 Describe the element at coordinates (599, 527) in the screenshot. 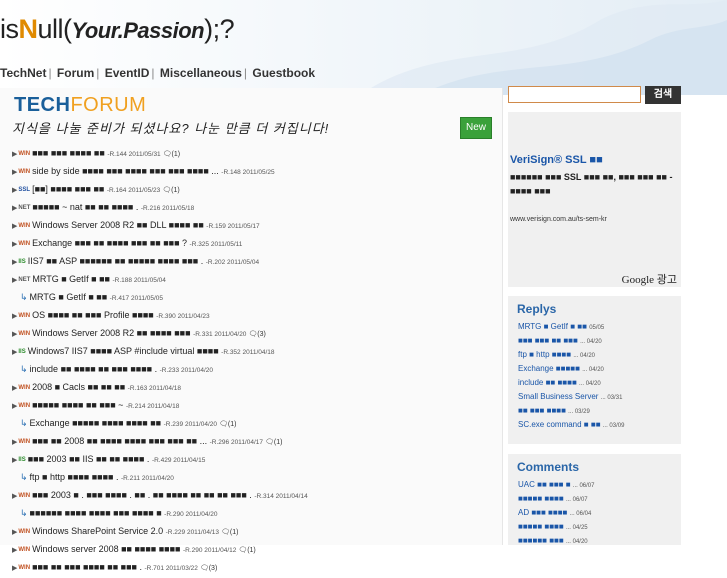

I see `comments-item: ■■■■■ ■■■■ ... 04/25` at that location.